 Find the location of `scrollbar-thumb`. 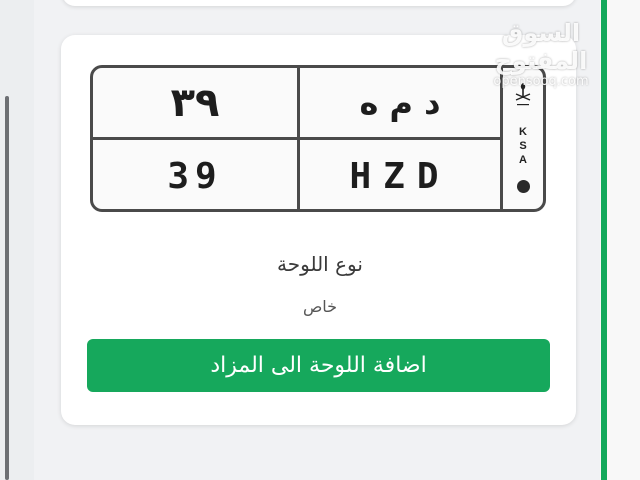

scrollbar-thumb is located at coordinates (7, 288).